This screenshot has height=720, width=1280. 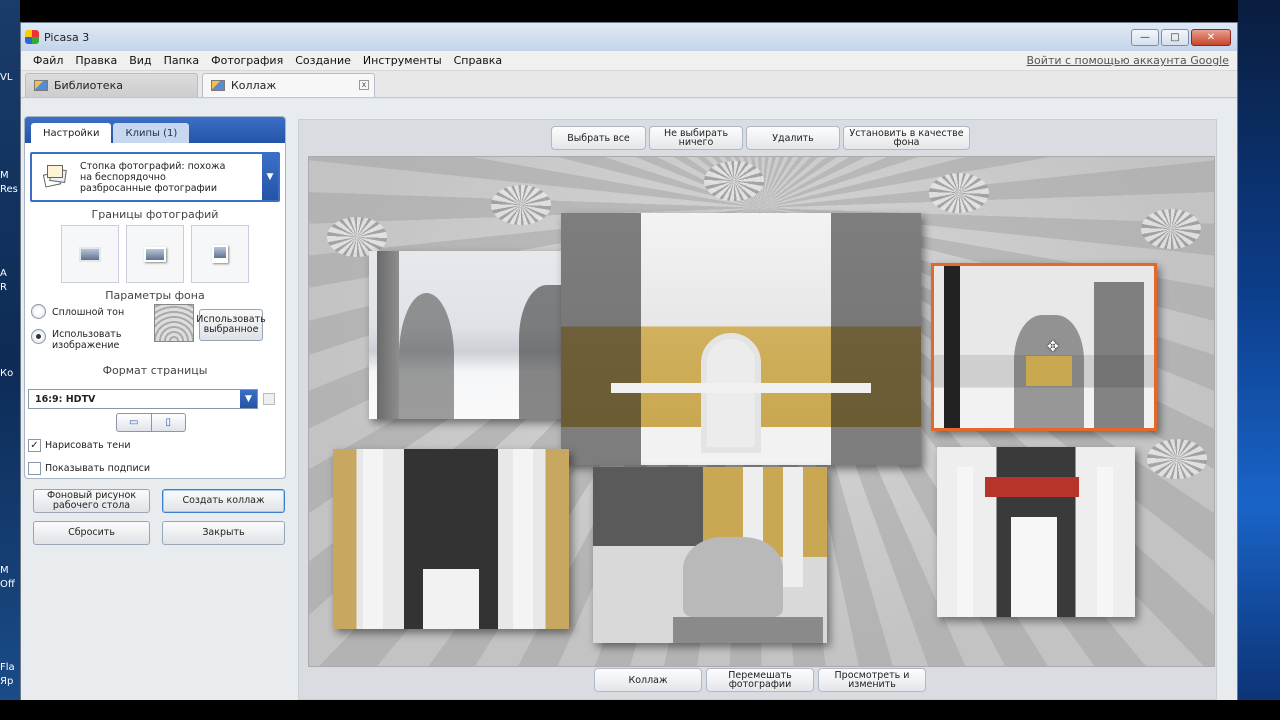 I want to click on page-format-value: 16:9: HDTV, so click(x=65, y=399).